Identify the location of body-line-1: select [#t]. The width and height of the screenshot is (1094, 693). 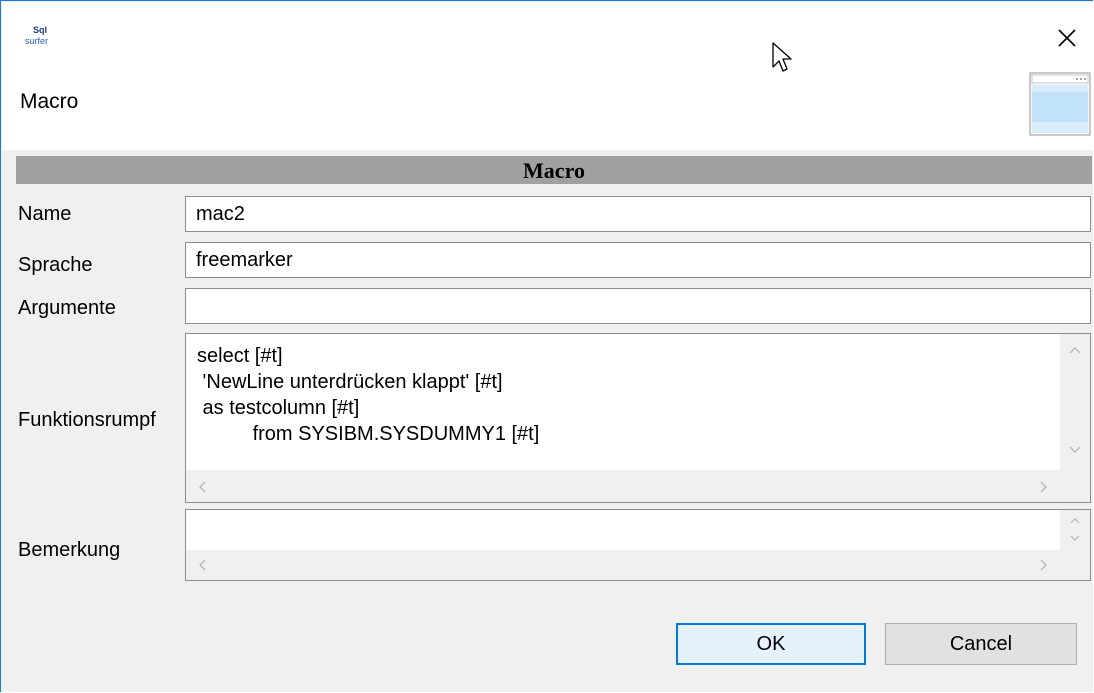
(240, 356).